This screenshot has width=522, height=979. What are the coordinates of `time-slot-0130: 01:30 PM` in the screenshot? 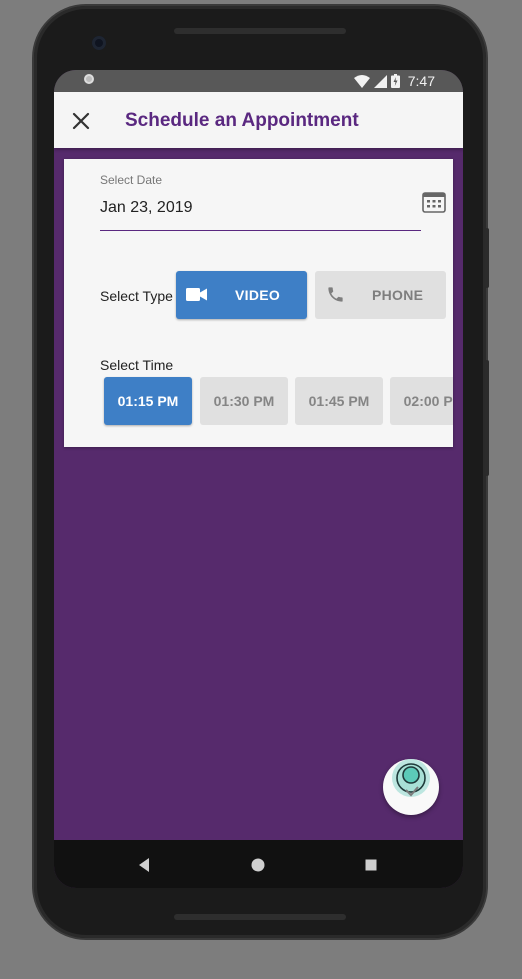 It's located at (244, 401).